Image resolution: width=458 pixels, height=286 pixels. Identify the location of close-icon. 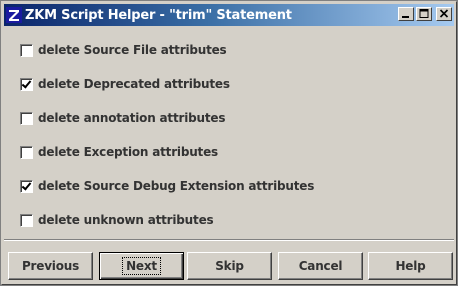
(444, 13).